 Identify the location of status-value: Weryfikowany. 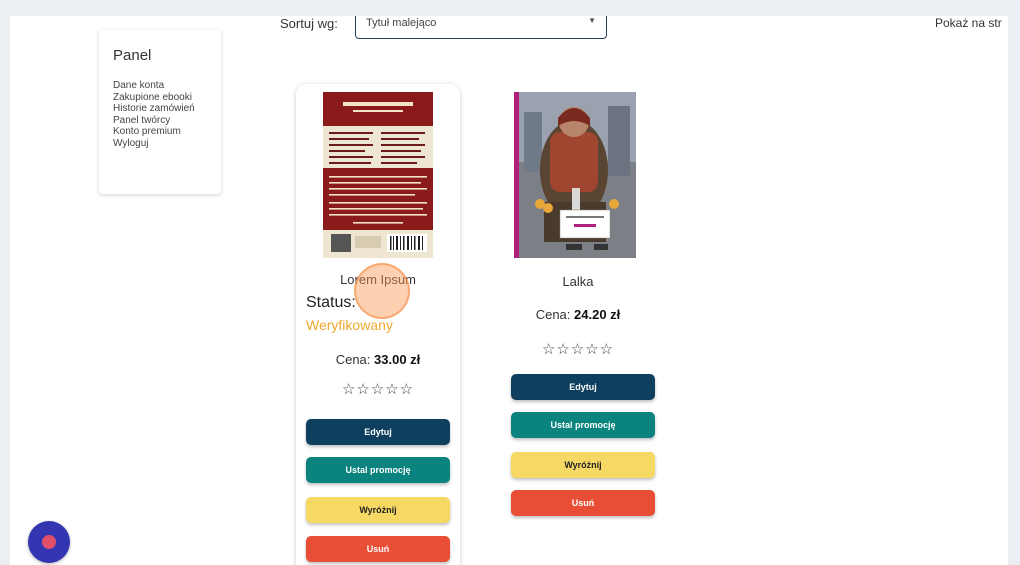
(349, 325).